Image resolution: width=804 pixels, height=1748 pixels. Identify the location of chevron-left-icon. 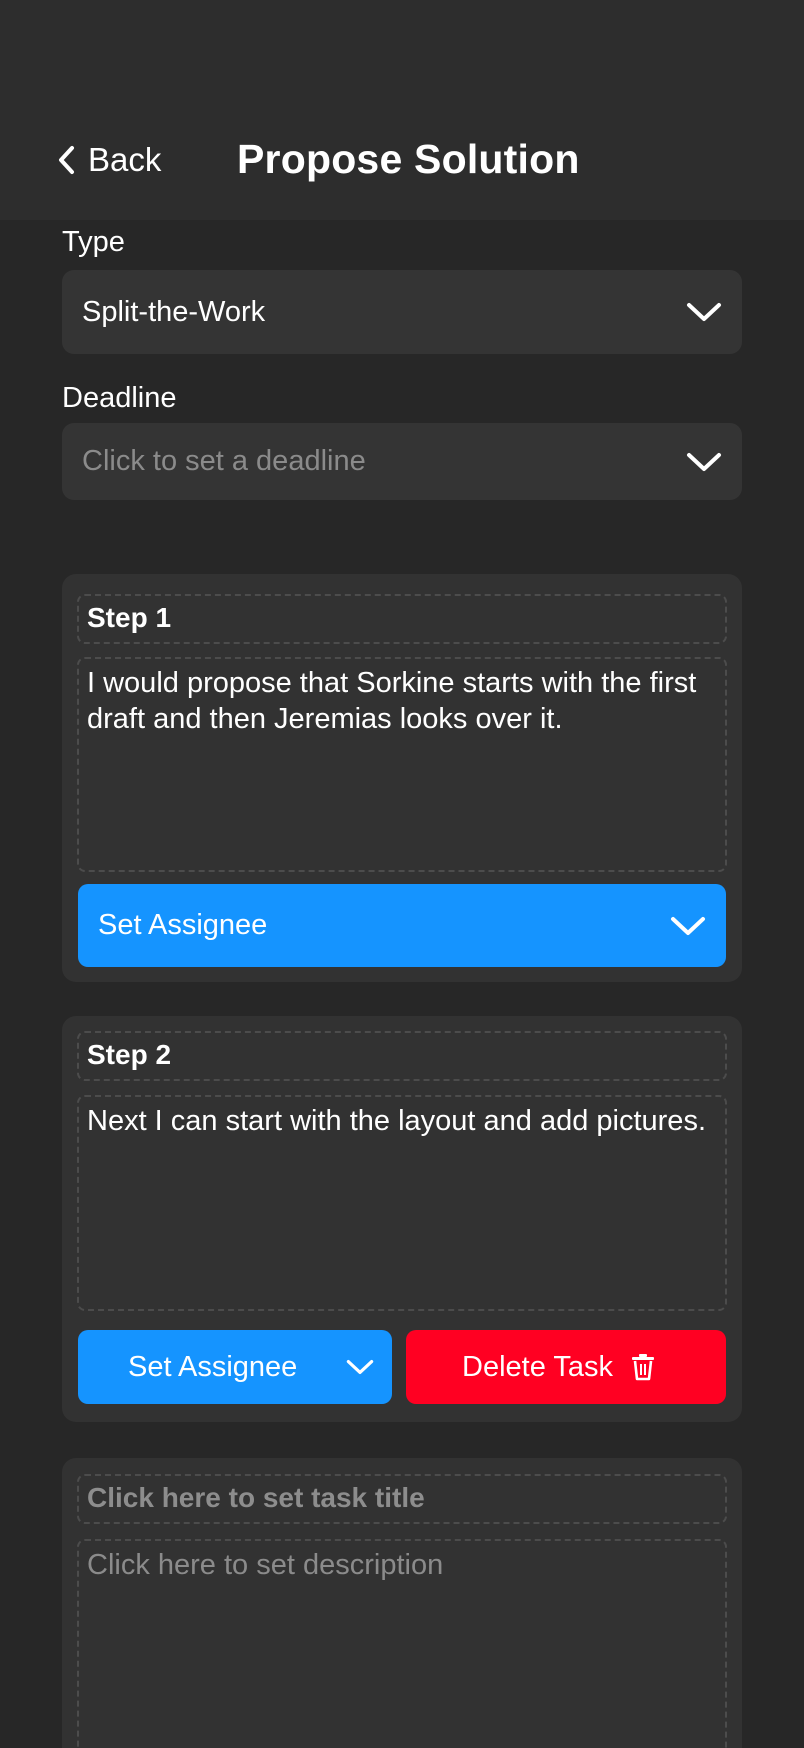
(66, 160).